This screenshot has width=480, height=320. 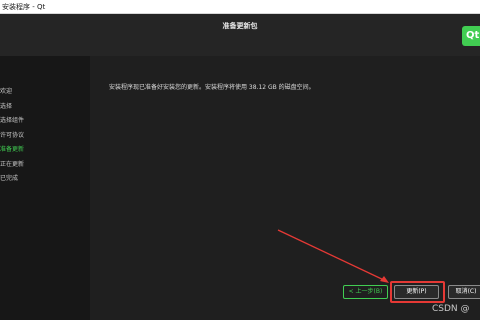 I want to click on window-title: 安装程序 - Qt, so click(x=24, y=7).